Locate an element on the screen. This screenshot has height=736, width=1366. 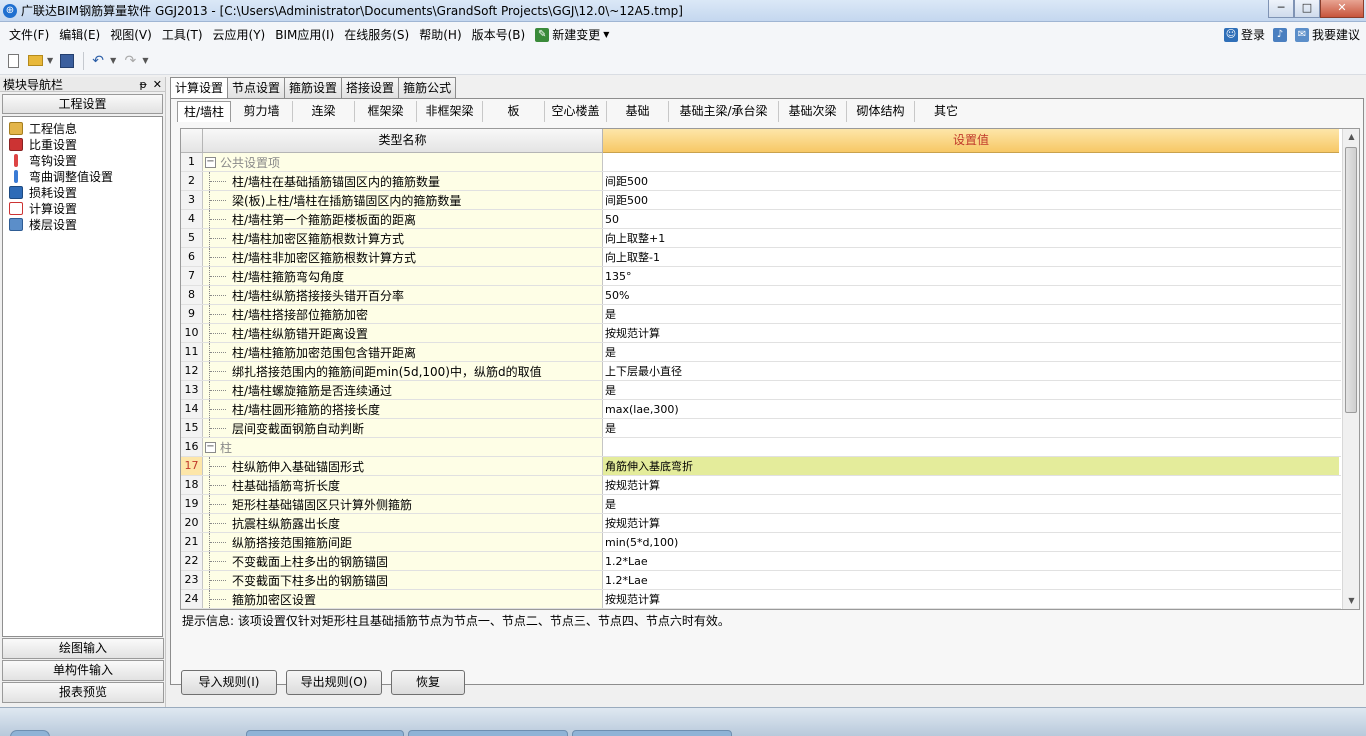
row-value-cell: 50% is located at coordinates (971, 295).